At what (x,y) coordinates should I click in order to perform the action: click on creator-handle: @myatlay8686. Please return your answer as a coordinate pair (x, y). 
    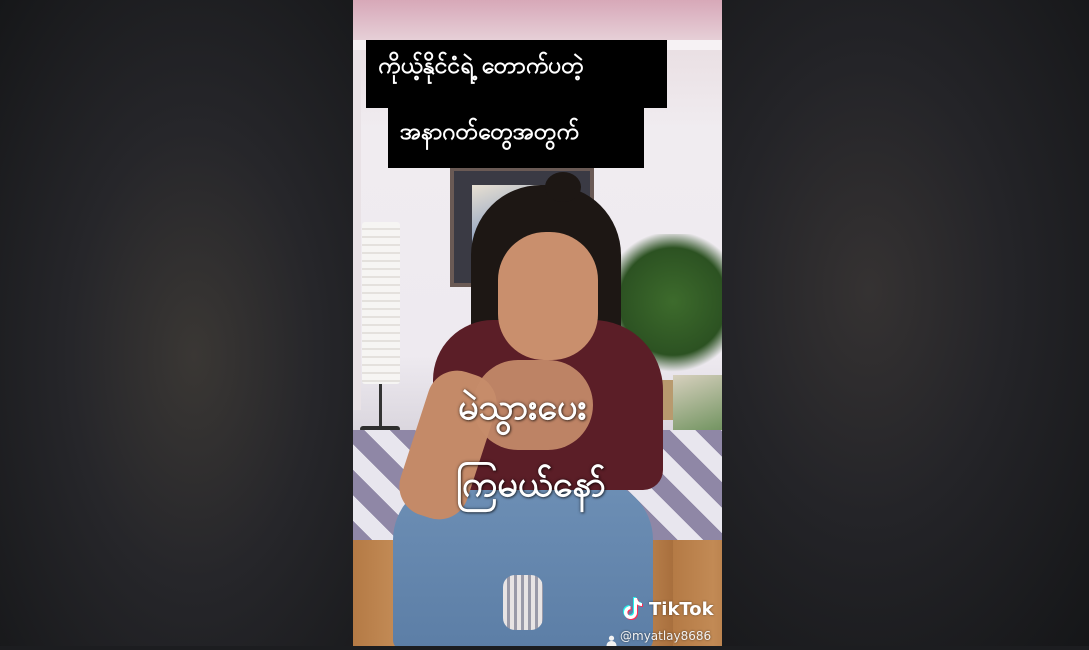
    Looking at the image, I should click on (659, 637).